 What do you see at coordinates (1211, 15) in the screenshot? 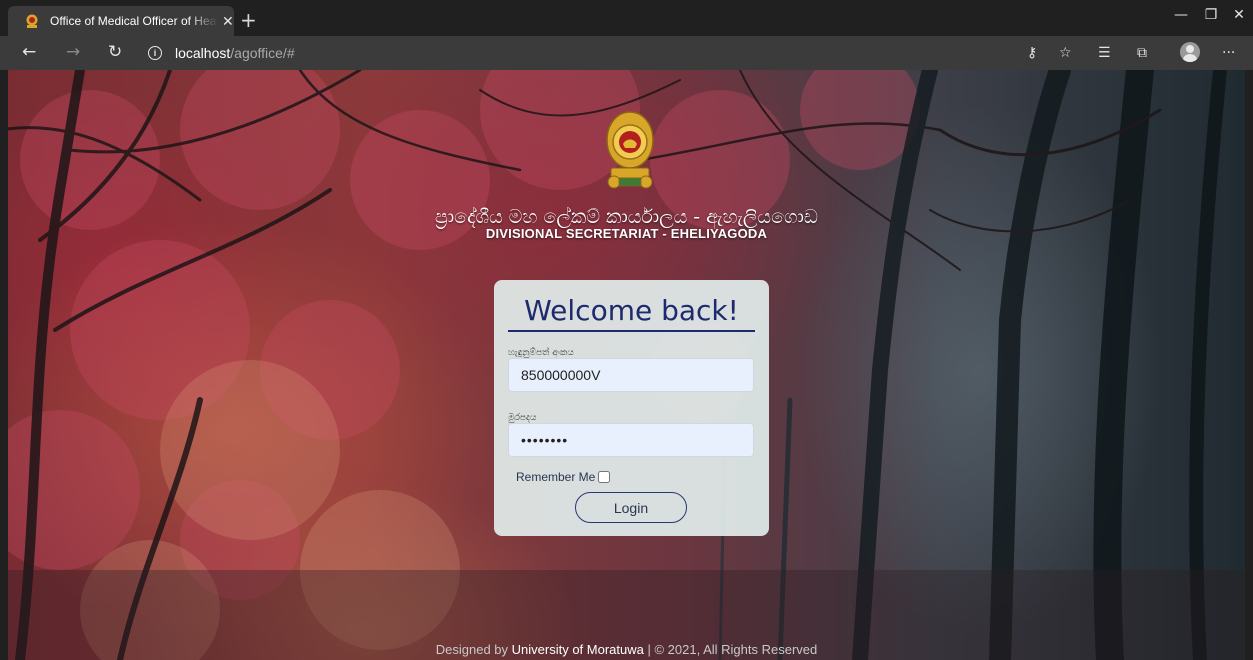
I see `restore-icon: ❐` at bounding box center [1211, 15].